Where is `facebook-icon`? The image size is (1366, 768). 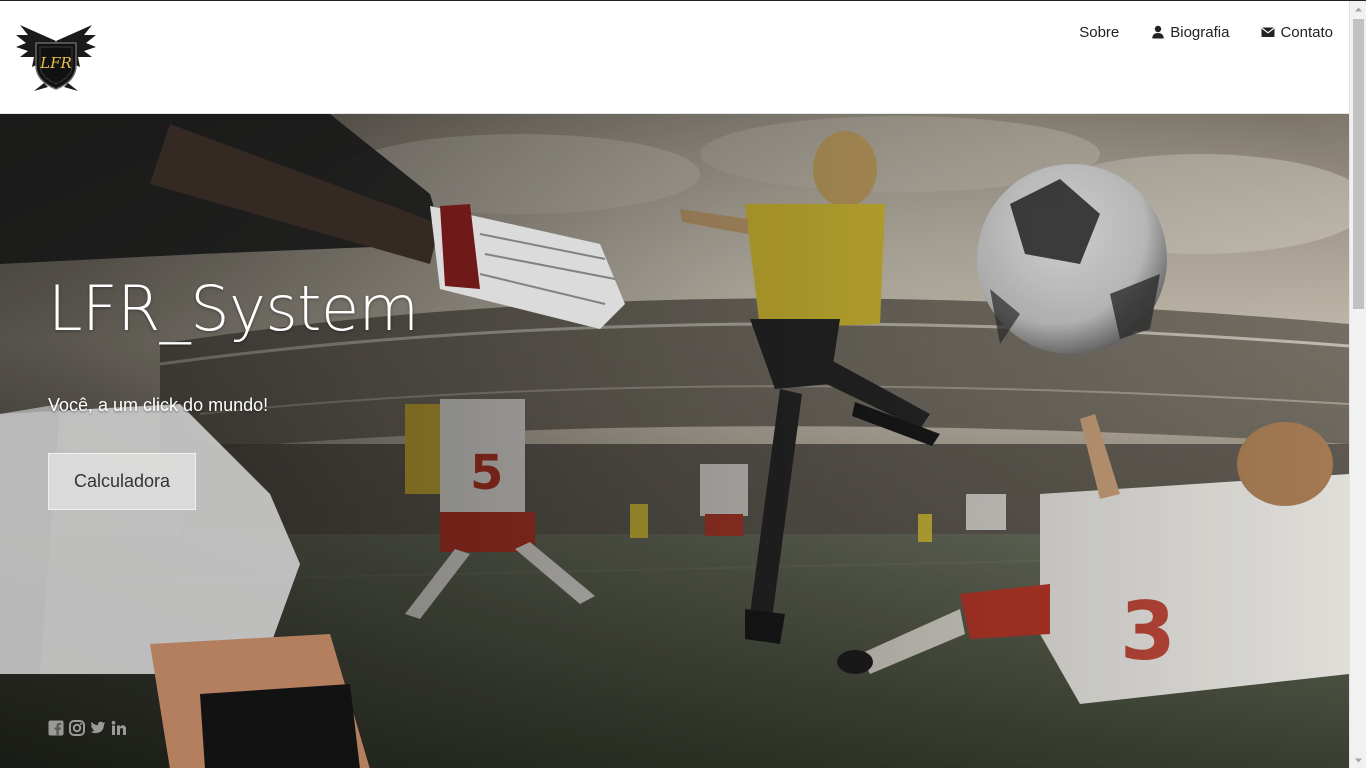
facebook-icon is located at coordinates (56, 728).